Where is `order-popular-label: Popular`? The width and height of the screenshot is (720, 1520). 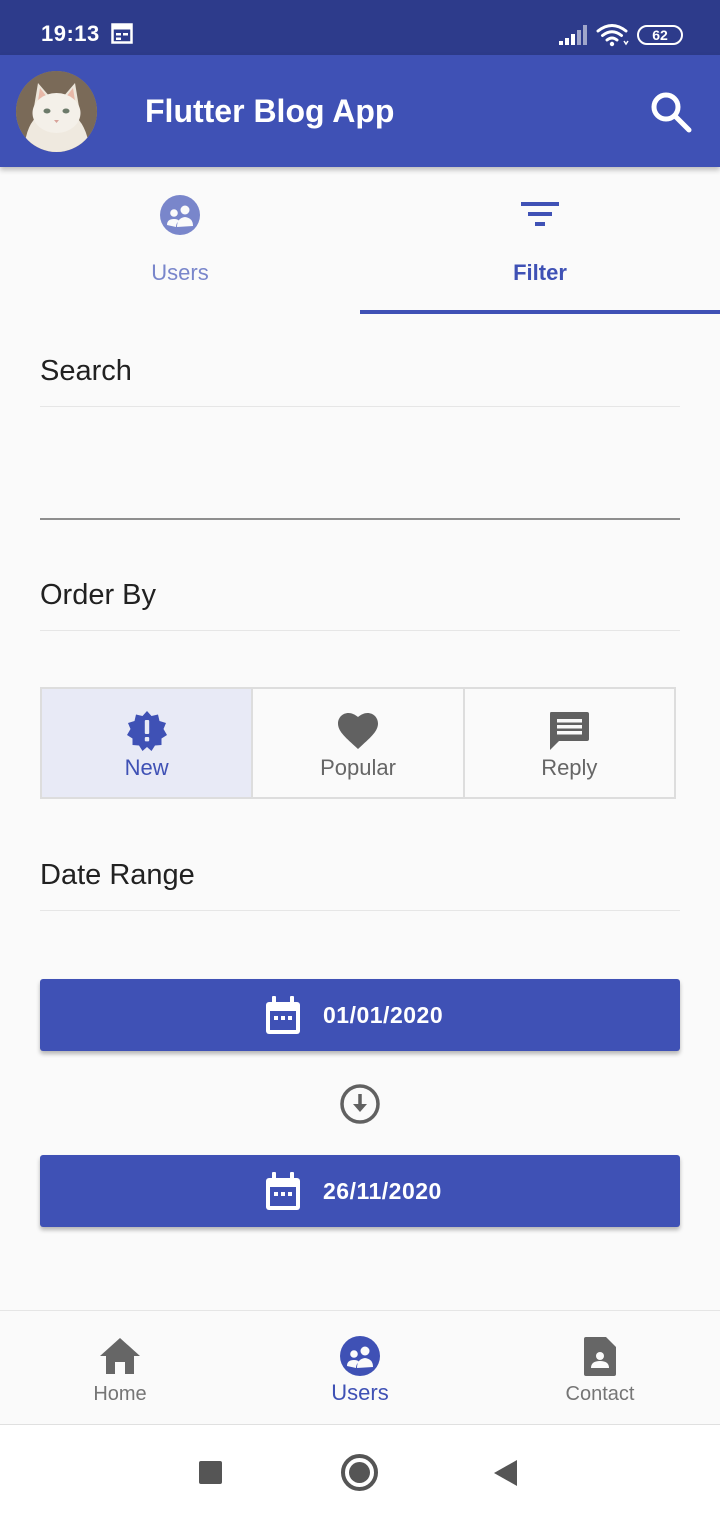 order-popular-label: Popular is located at coordinates (358, 767).